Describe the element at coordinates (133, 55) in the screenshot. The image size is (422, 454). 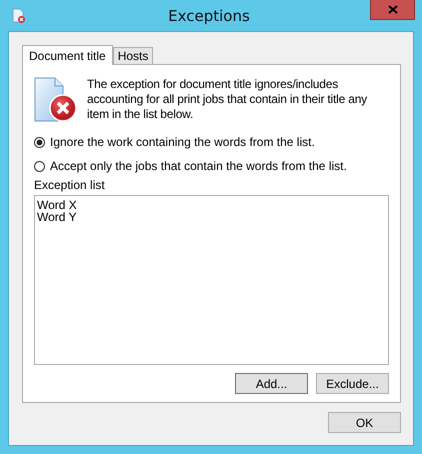
I see `tab: Hosts` at that location.